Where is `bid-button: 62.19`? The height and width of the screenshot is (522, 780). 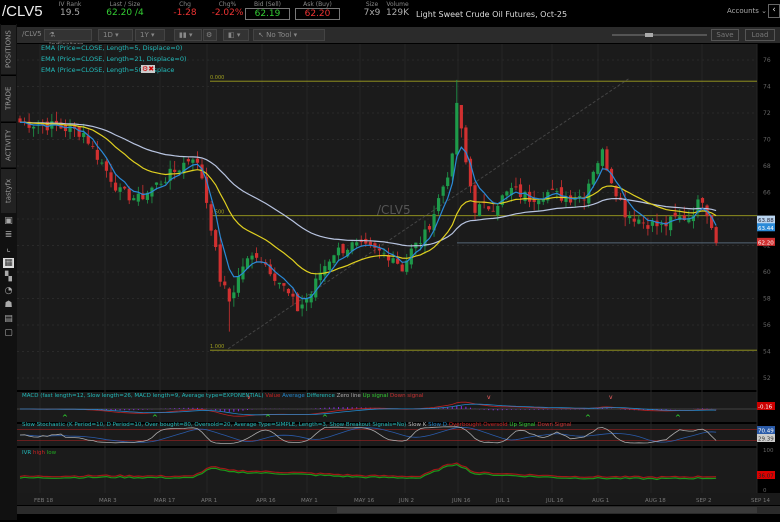
bid-button: 62.19 is located at coordinates (267, 14).